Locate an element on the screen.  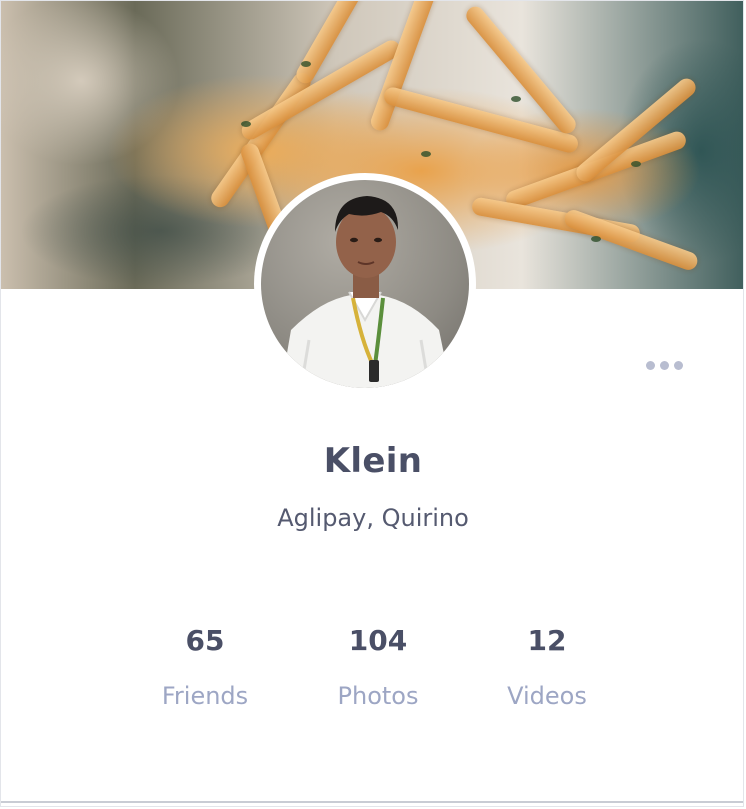
more-options-button is located at coordinates (664, 365).